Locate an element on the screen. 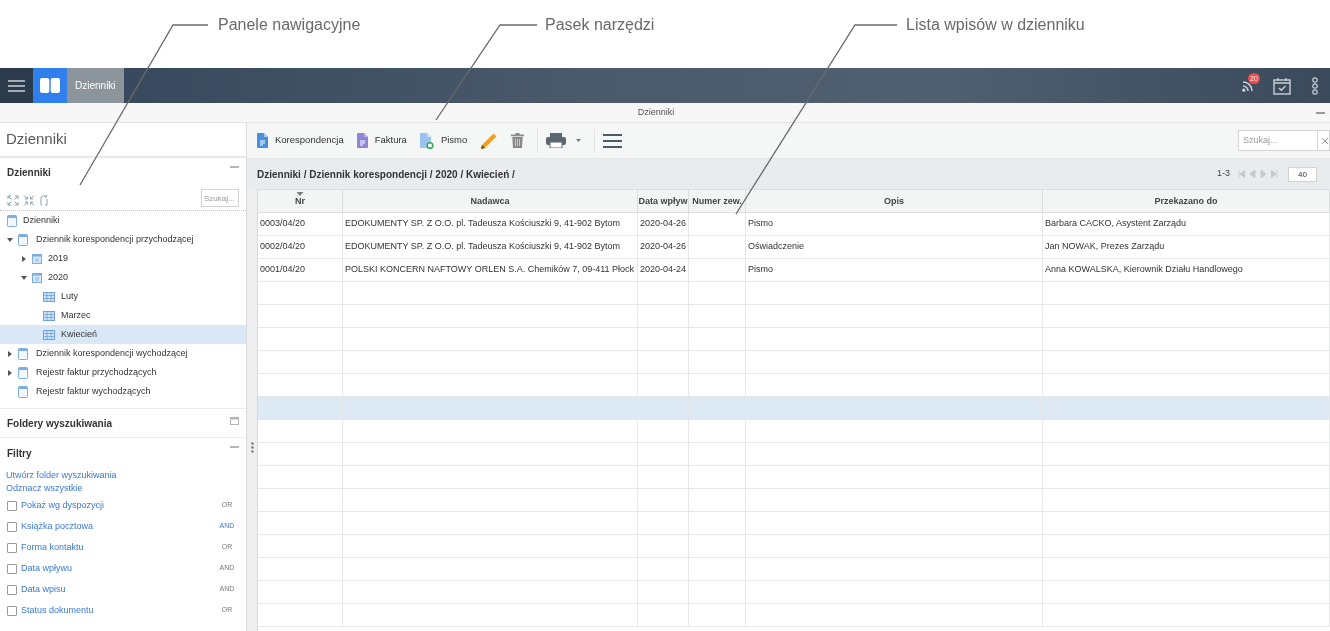 This screenshot has height=631, width=1330. module-button is located at coordinates (50, 85).